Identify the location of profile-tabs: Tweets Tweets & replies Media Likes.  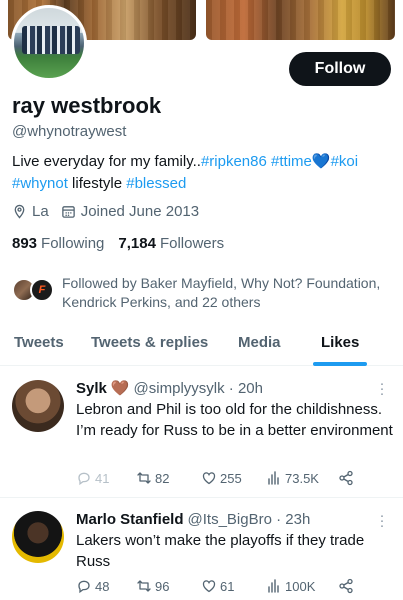
(201, 346).